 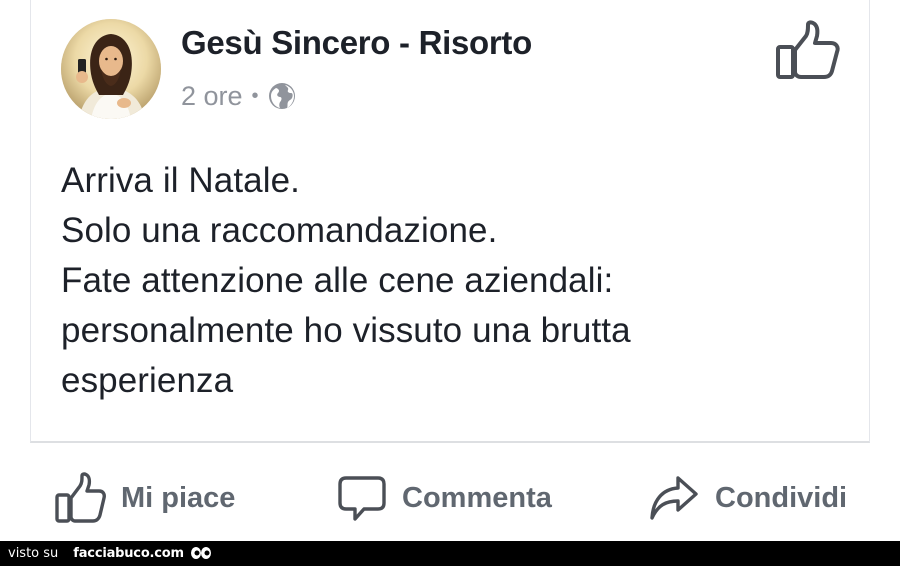 What do you see at coordinates (178, 497) in the screenshot?
I see `like-label: Mi piace` at bounding box center [178, 497].